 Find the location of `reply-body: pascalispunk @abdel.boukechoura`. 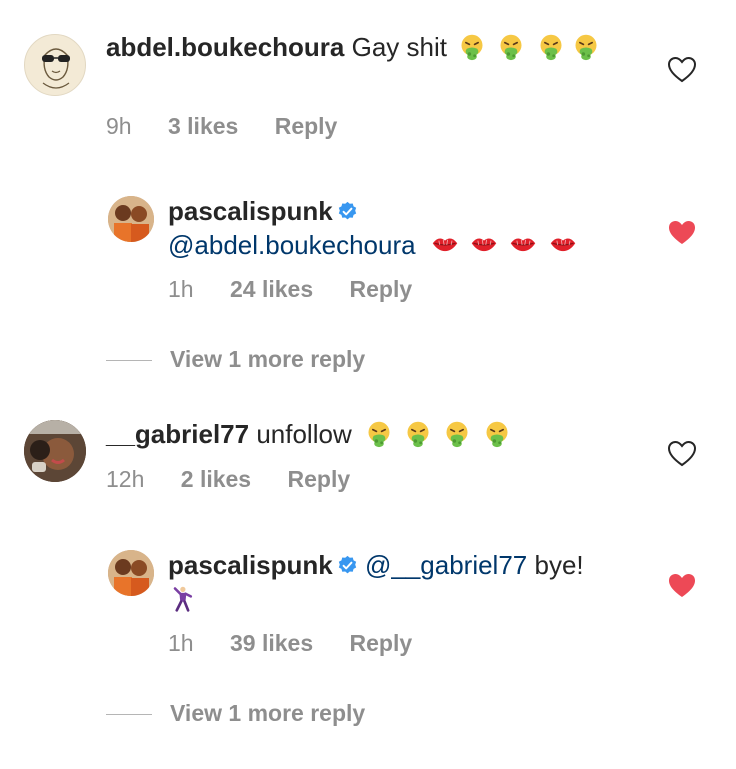

reply-body: pascalispunk @abdel.boukechoura is located at coordinates (408, 228).